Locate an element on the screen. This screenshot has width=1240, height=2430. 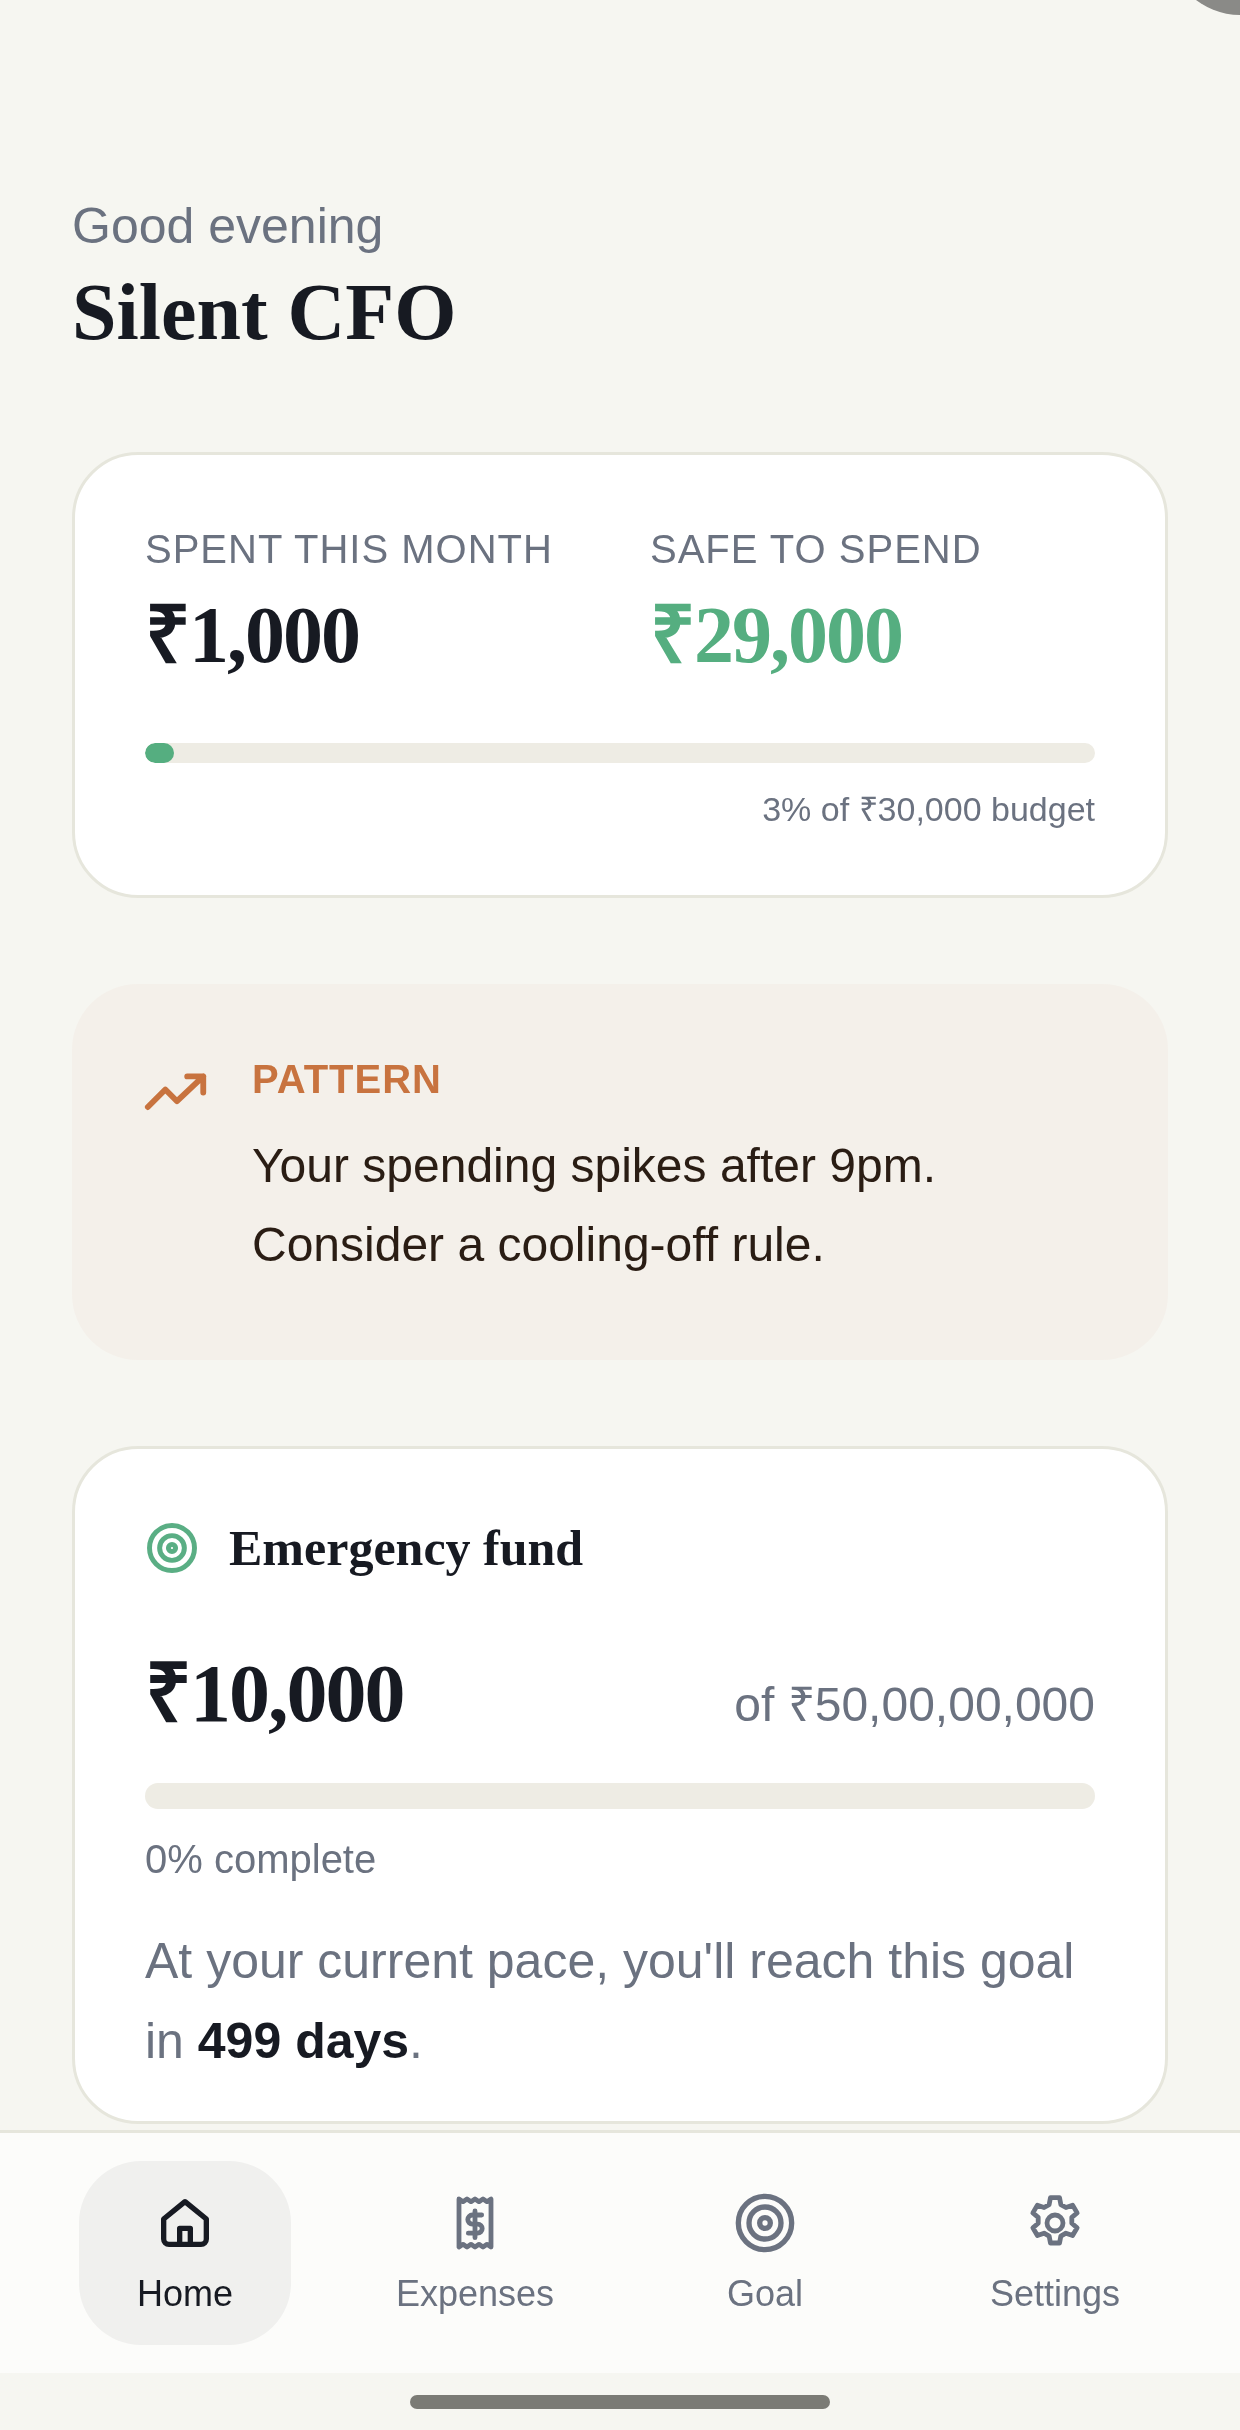
nav-tab: Goal is located at coordinates (765, 2253).